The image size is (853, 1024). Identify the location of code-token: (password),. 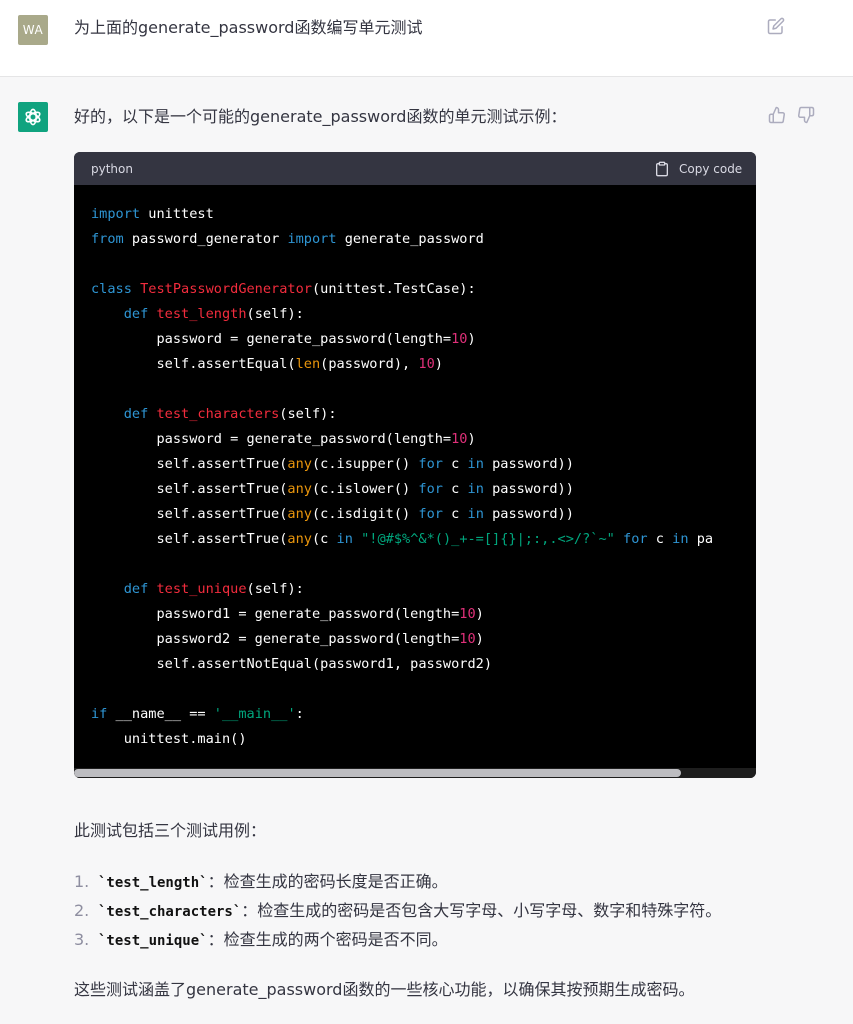
(369, 364).